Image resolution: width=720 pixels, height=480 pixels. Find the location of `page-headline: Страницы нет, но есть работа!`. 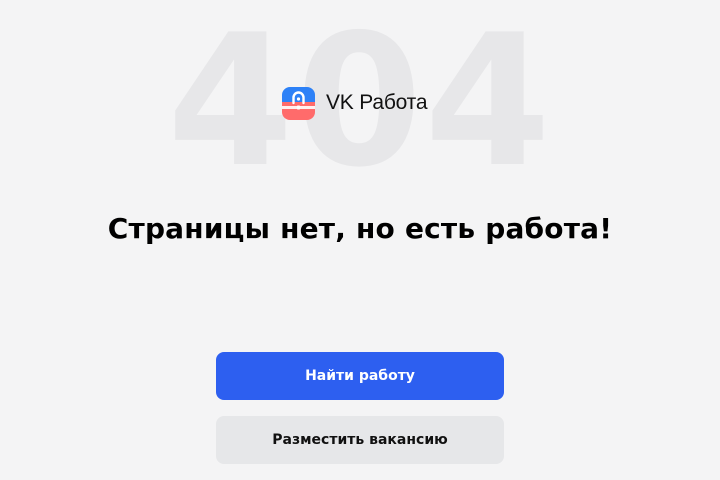

page-headline: Страницы нет, но есть работа! is located at coordinates (360, 228).